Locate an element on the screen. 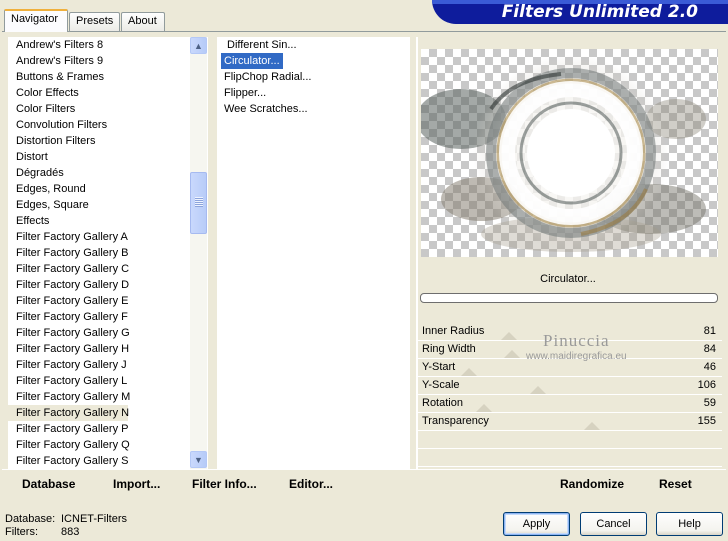  category-item: Filter Factory Gallery Q is located at coordinates (108, 445).